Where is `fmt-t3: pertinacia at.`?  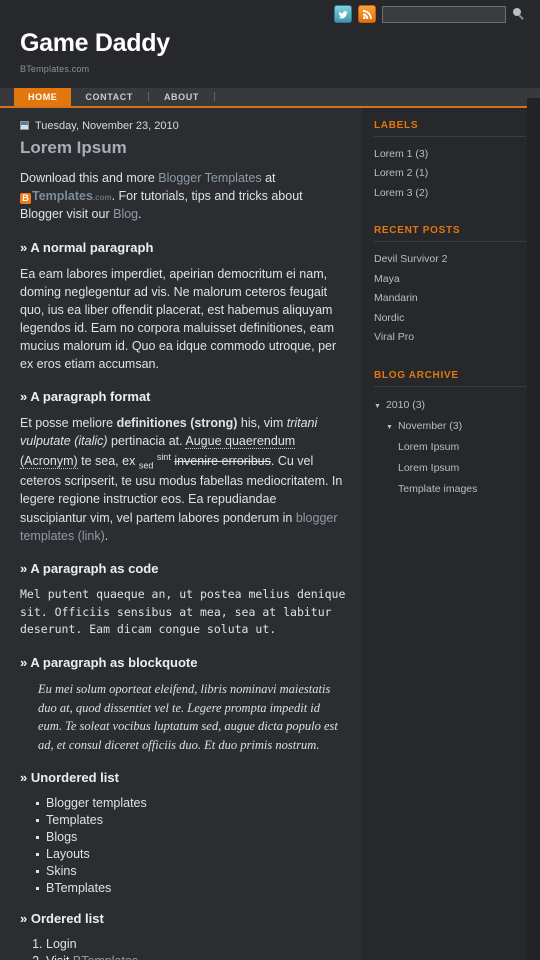
fmt-t3: pertinacia at. is located at coordinates (146, 441).